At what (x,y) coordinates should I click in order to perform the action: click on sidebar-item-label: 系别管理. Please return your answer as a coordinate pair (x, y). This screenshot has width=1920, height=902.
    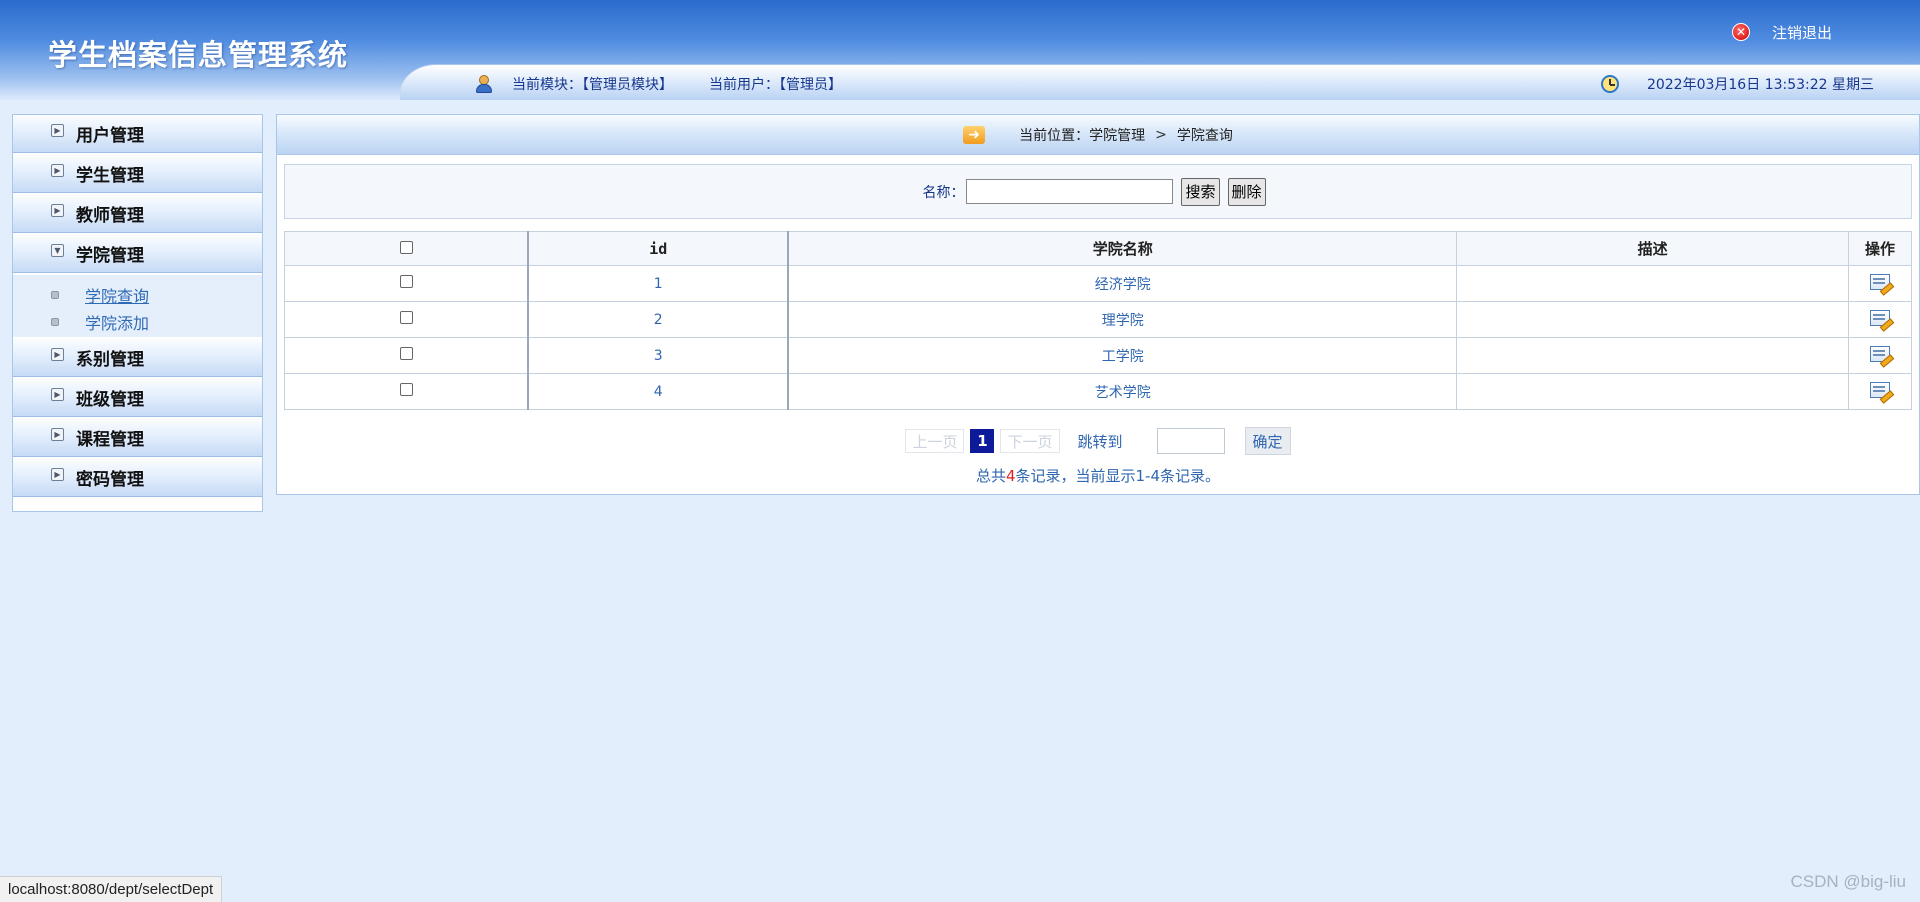
    Looking at the image, I should click on (110, 360).